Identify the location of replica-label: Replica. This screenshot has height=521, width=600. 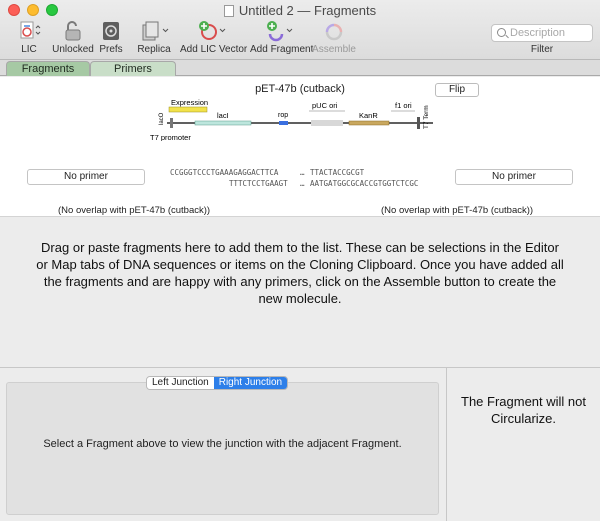
(154, 49).